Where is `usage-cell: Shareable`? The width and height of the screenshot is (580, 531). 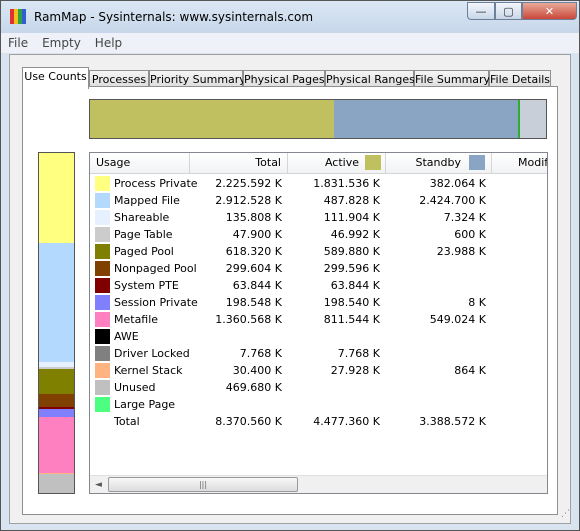 usage-cell: Shareable is located at coordinates (140, 217).